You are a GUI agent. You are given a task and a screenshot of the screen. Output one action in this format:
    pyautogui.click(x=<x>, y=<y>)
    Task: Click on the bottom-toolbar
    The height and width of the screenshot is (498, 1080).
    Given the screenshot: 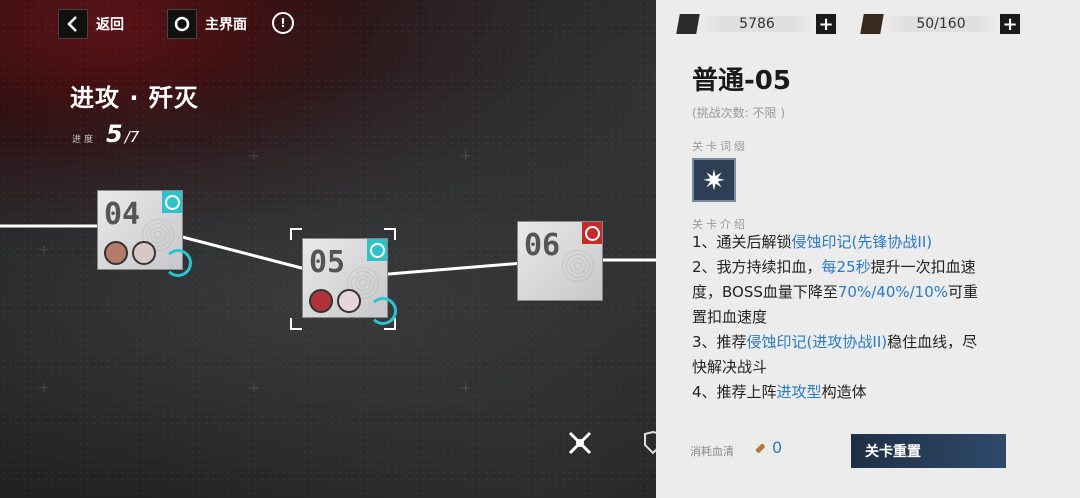 What is the action you would take?
    pyautogui.click(x=614, y=443)
    